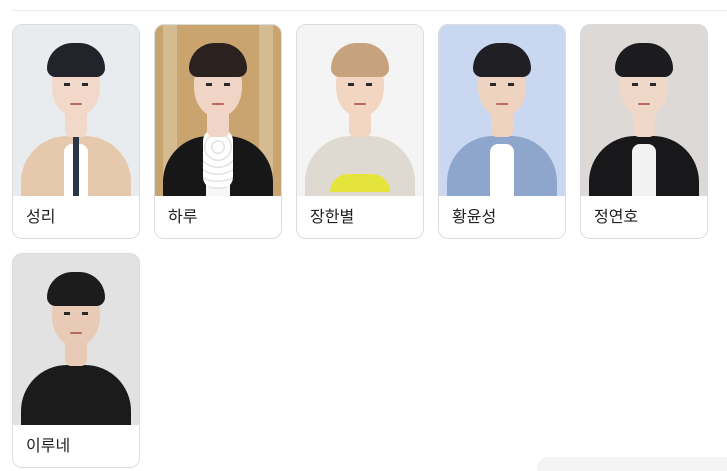 The width and height of the screenshot is (727, 471). Describe the element at coordinates (360, 183) in the screenshot. I see `shirt-print` at that location.